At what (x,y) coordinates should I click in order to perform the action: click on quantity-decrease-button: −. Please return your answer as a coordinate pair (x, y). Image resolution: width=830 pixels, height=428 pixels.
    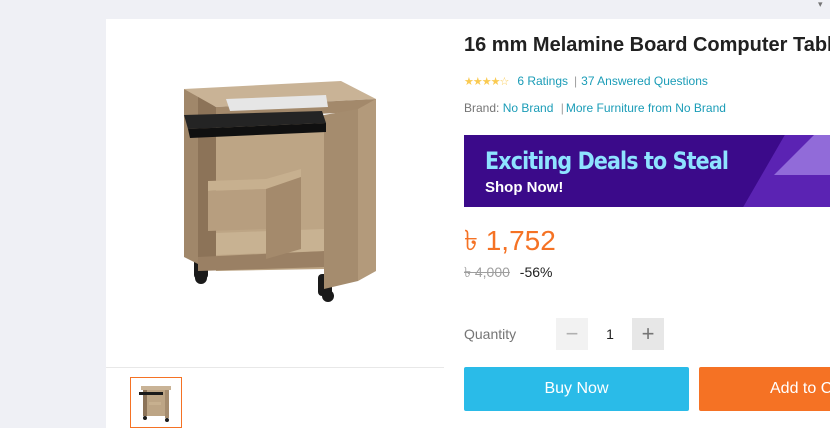
    Looking at the image, I should click on (572, 334).